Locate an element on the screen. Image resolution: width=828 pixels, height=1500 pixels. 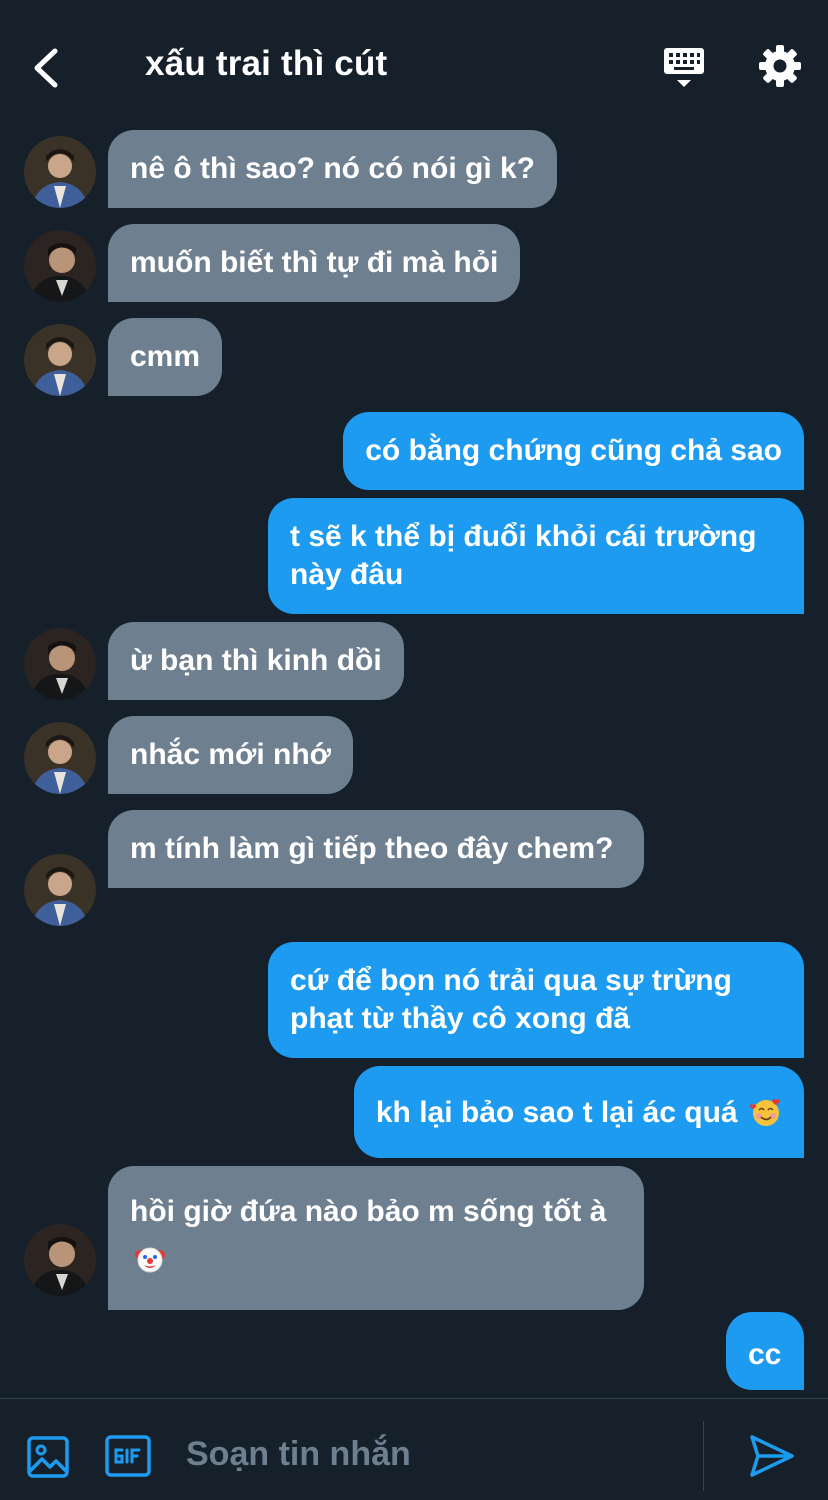
message-text: m tính làm gì tiếp theo đây chem? is located at coordinates (372, 848).